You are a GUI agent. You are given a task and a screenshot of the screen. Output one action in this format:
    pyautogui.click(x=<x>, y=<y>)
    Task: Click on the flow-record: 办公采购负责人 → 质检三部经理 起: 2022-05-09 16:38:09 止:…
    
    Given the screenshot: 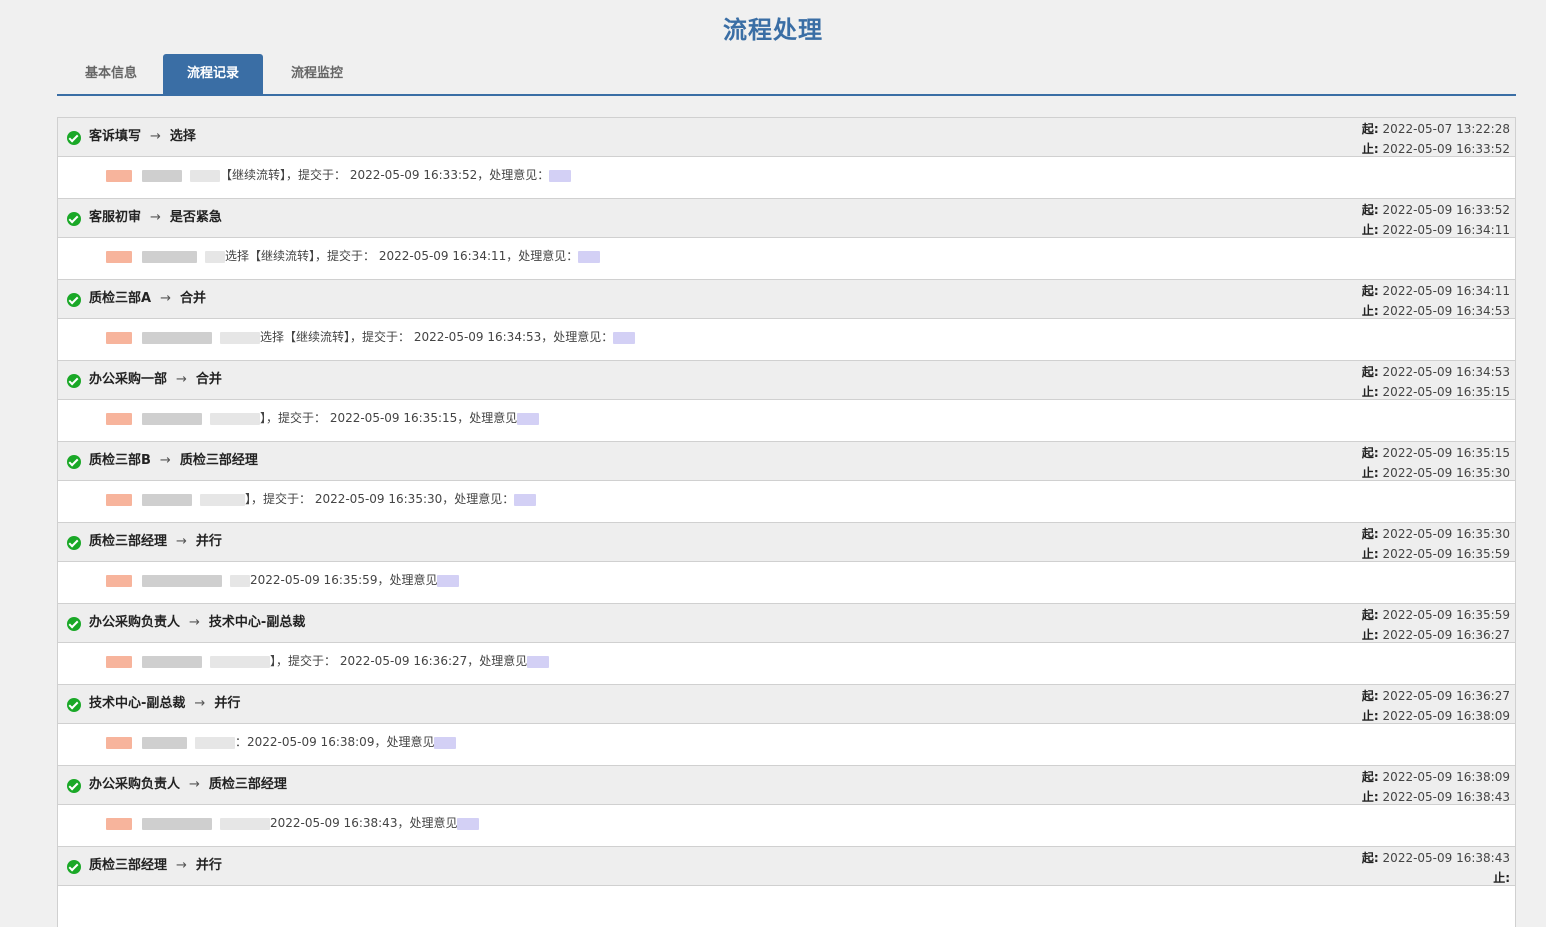 What is the action you would take?
    pyautogui.click(x=786, y=805)
    